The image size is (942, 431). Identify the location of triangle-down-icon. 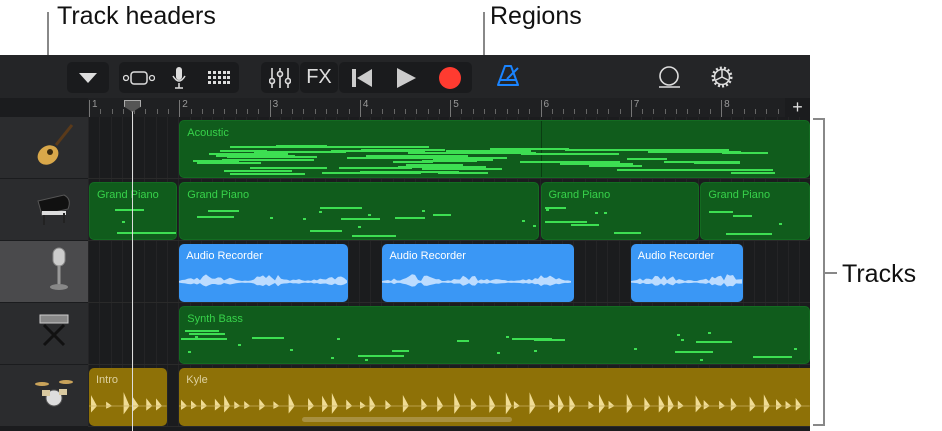
(88, 77).